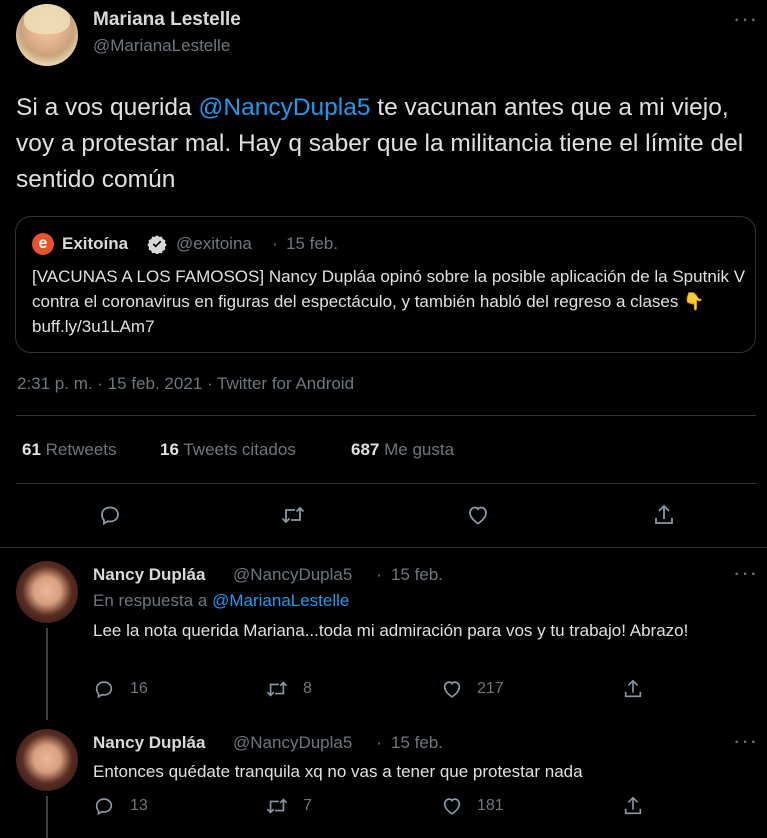 This screenshot has height=838, width=767. What do you see at coordinates (383, 547) in the screenshot?
I see `divider-after-actions` at bounding box center [383, 547].